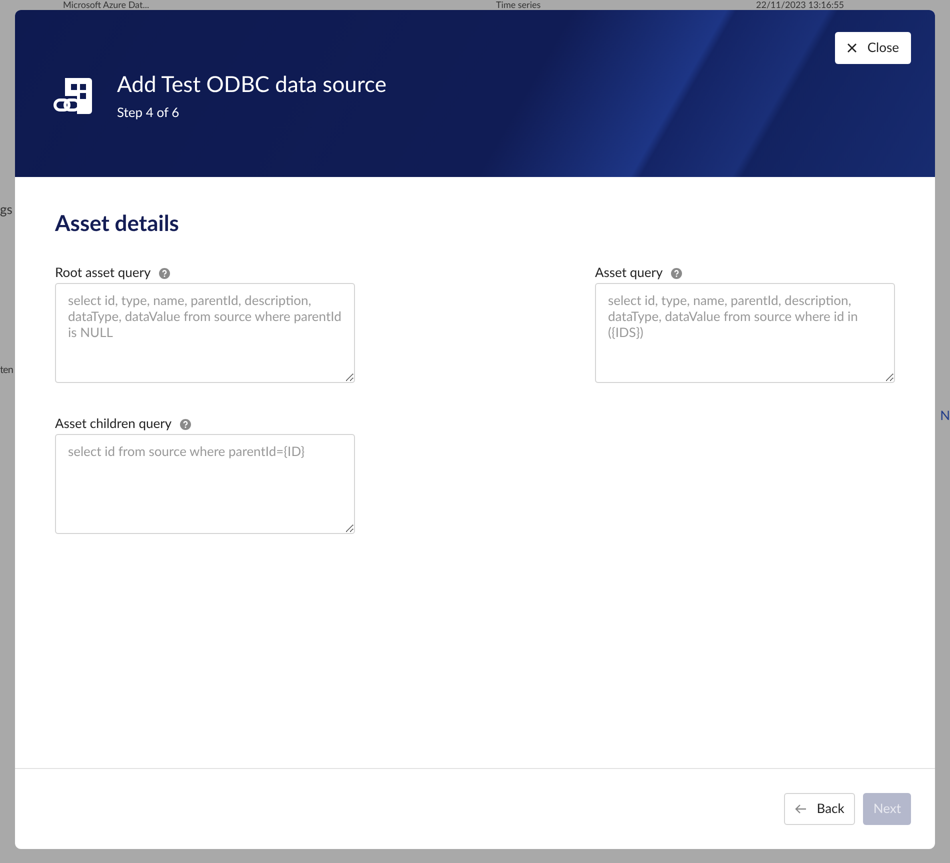  I want to click on close-button: Close, so click(873, 48).